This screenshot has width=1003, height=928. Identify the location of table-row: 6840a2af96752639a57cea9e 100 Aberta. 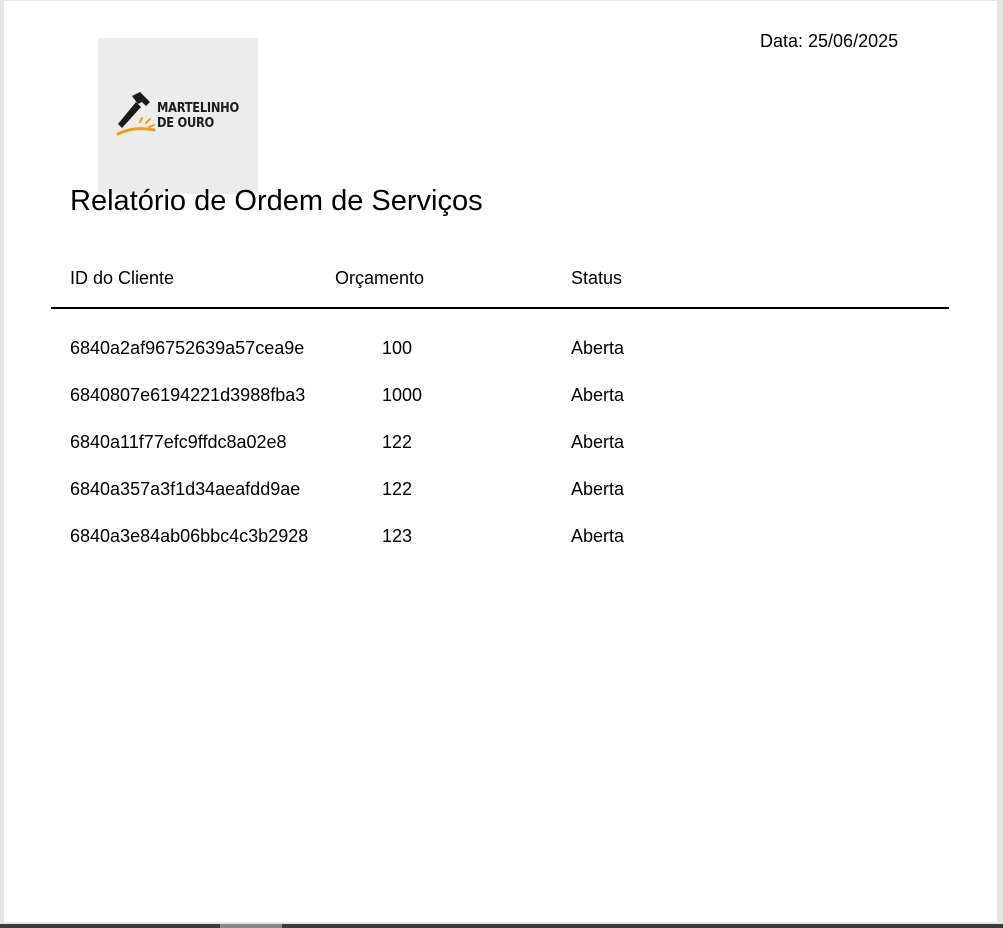
(500, 361).